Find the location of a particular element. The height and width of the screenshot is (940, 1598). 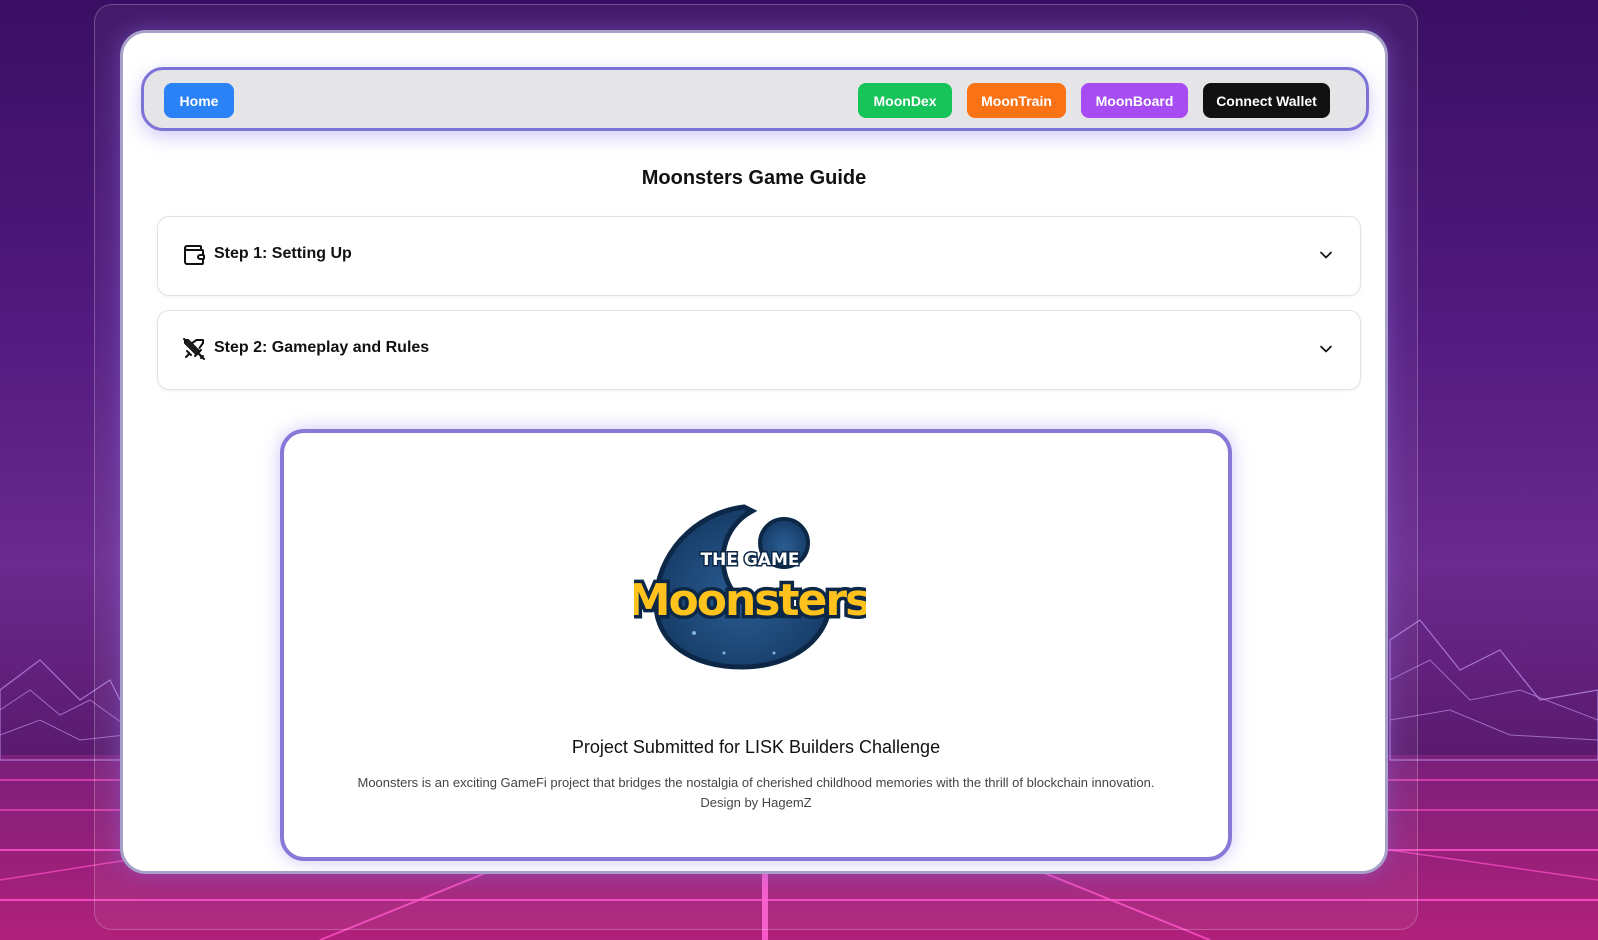

home-button: Home is located at coordinates (199, 100).